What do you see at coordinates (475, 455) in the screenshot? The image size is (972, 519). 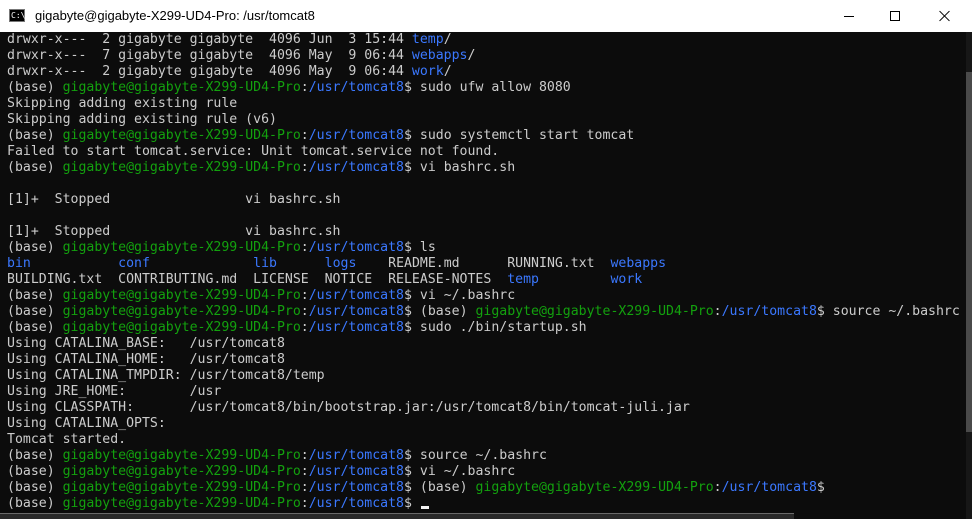 I see `terminal-text: $ source ~/.bashrc` at bounding box center [475, 455].